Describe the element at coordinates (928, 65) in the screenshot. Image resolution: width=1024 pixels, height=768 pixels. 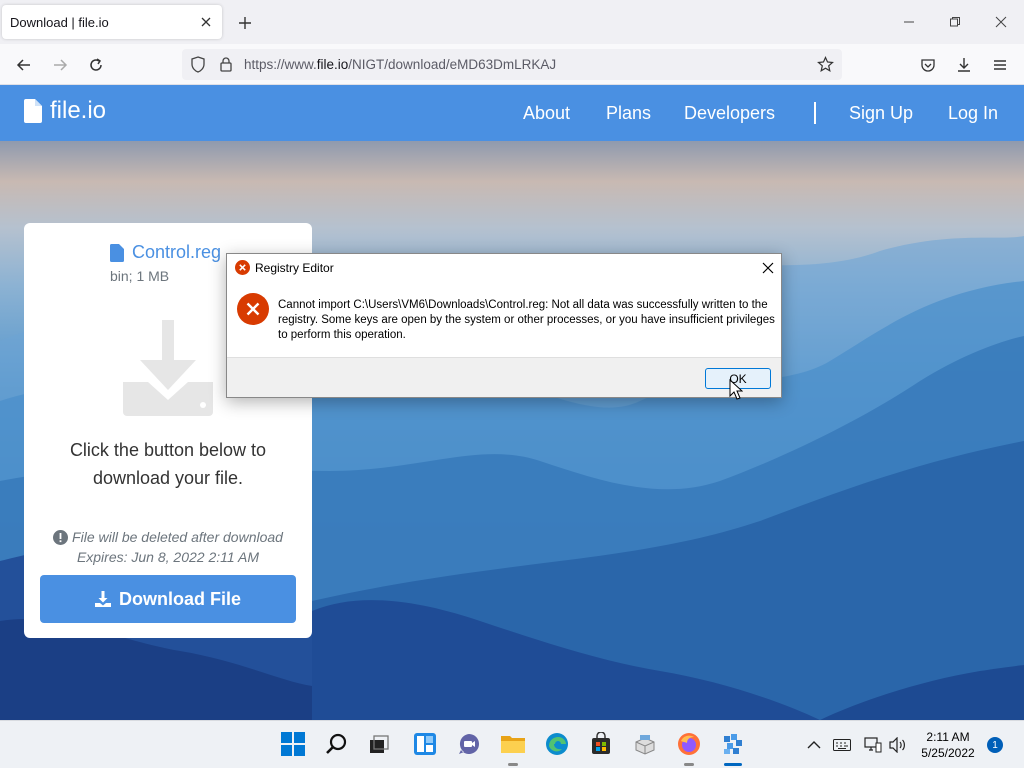
I see `pocket-icon` at that location.